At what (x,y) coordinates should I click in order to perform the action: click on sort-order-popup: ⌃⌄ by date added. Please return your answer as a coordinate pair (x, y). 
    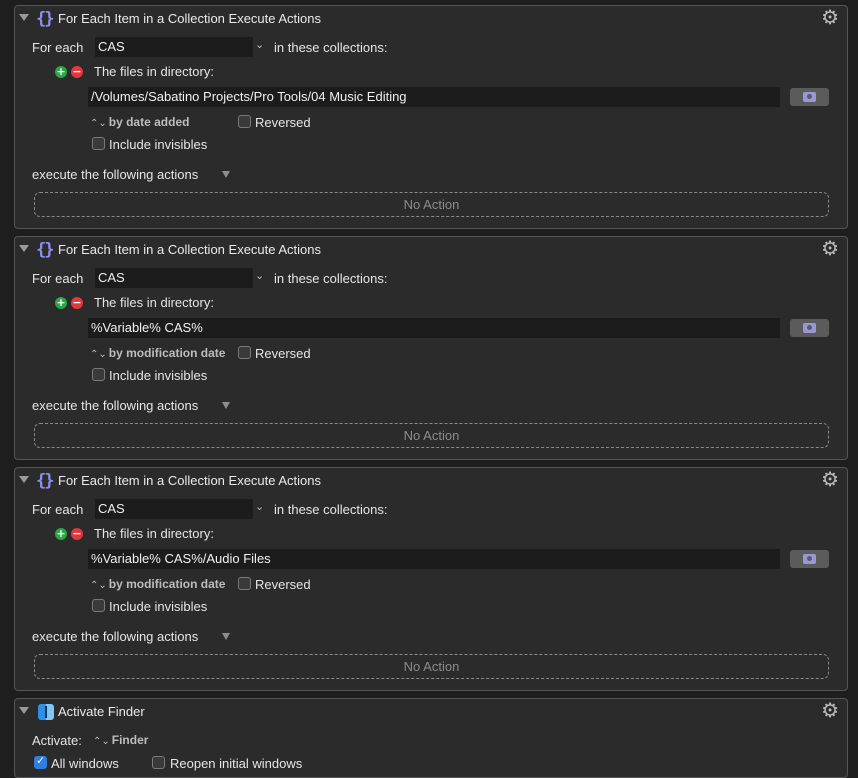
    Looking at the image, I should click on (139, 122).